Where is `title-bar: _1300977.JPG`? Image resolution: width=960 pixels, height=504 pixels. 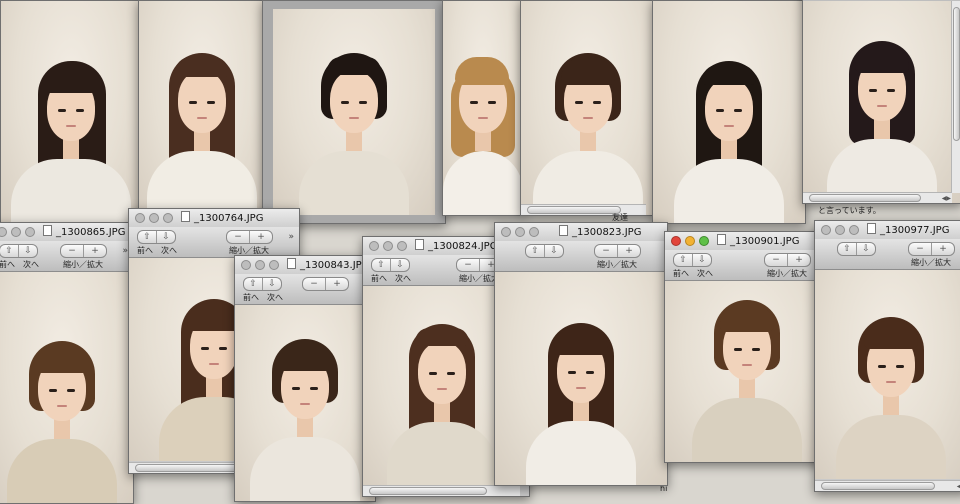 title-bar: _1300977.JPG is located at coordinates (887, 230).